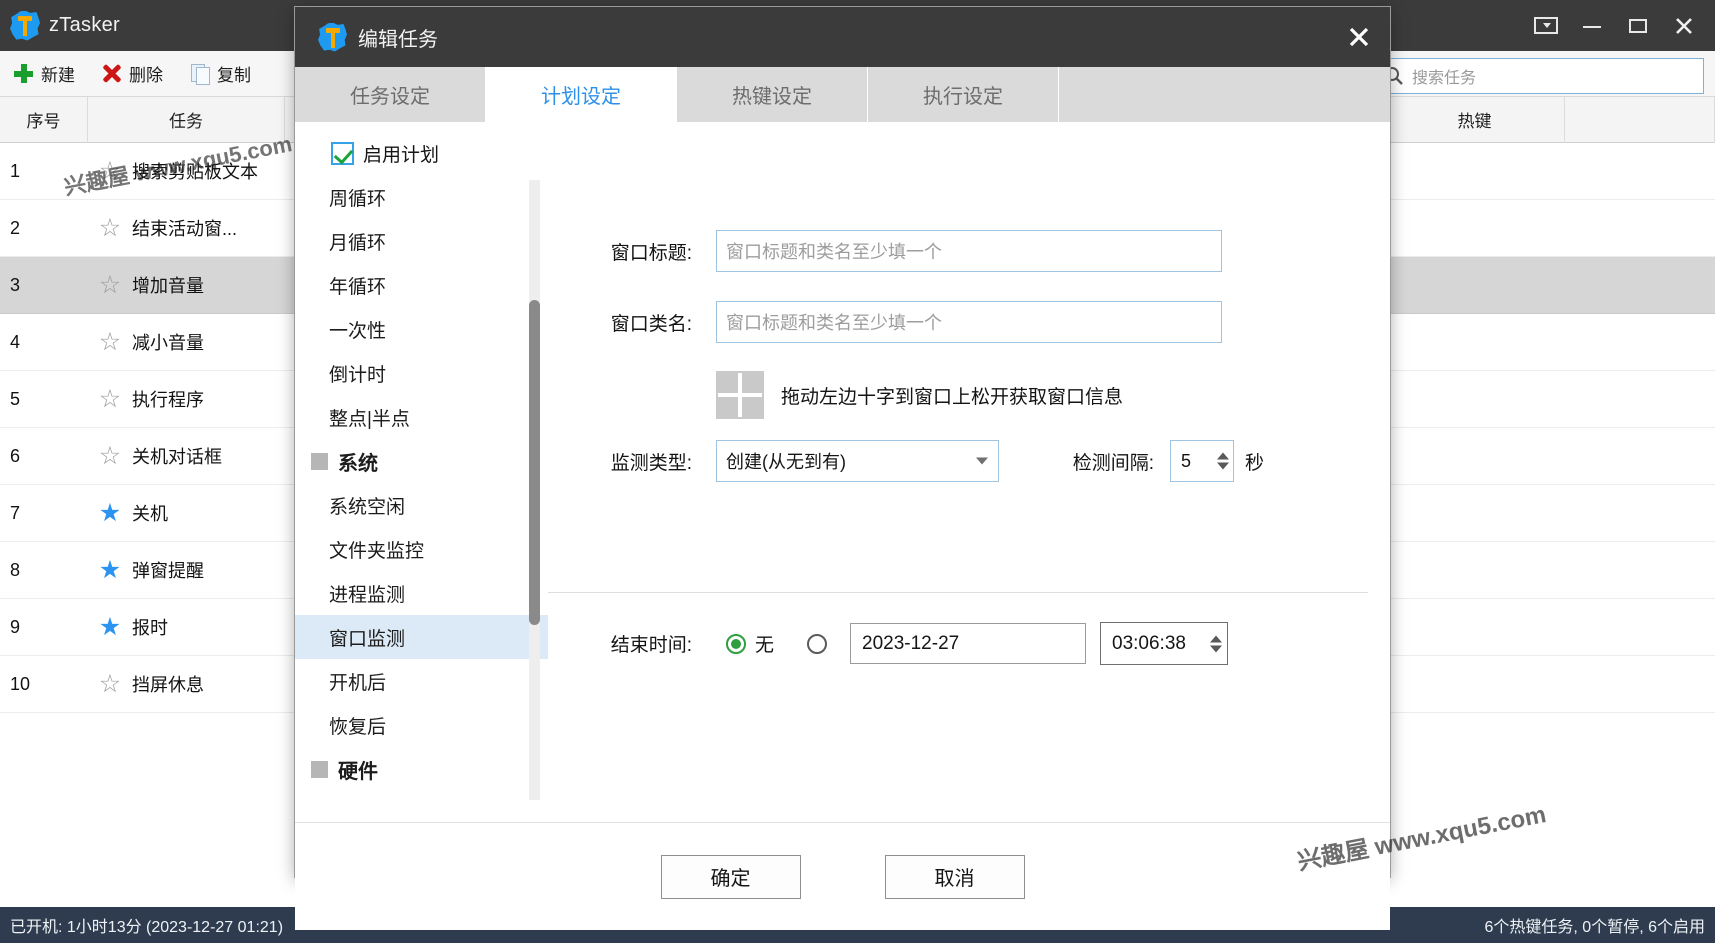 The width and height of the screenshot is (1715, 943). I want to click on close-button, so click(1684, 26).